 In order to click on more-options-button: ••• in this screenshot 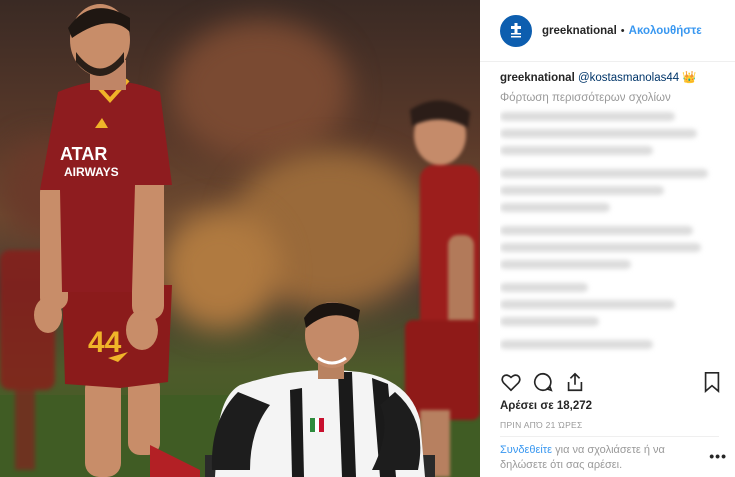, I will do `click(718, 456)`.